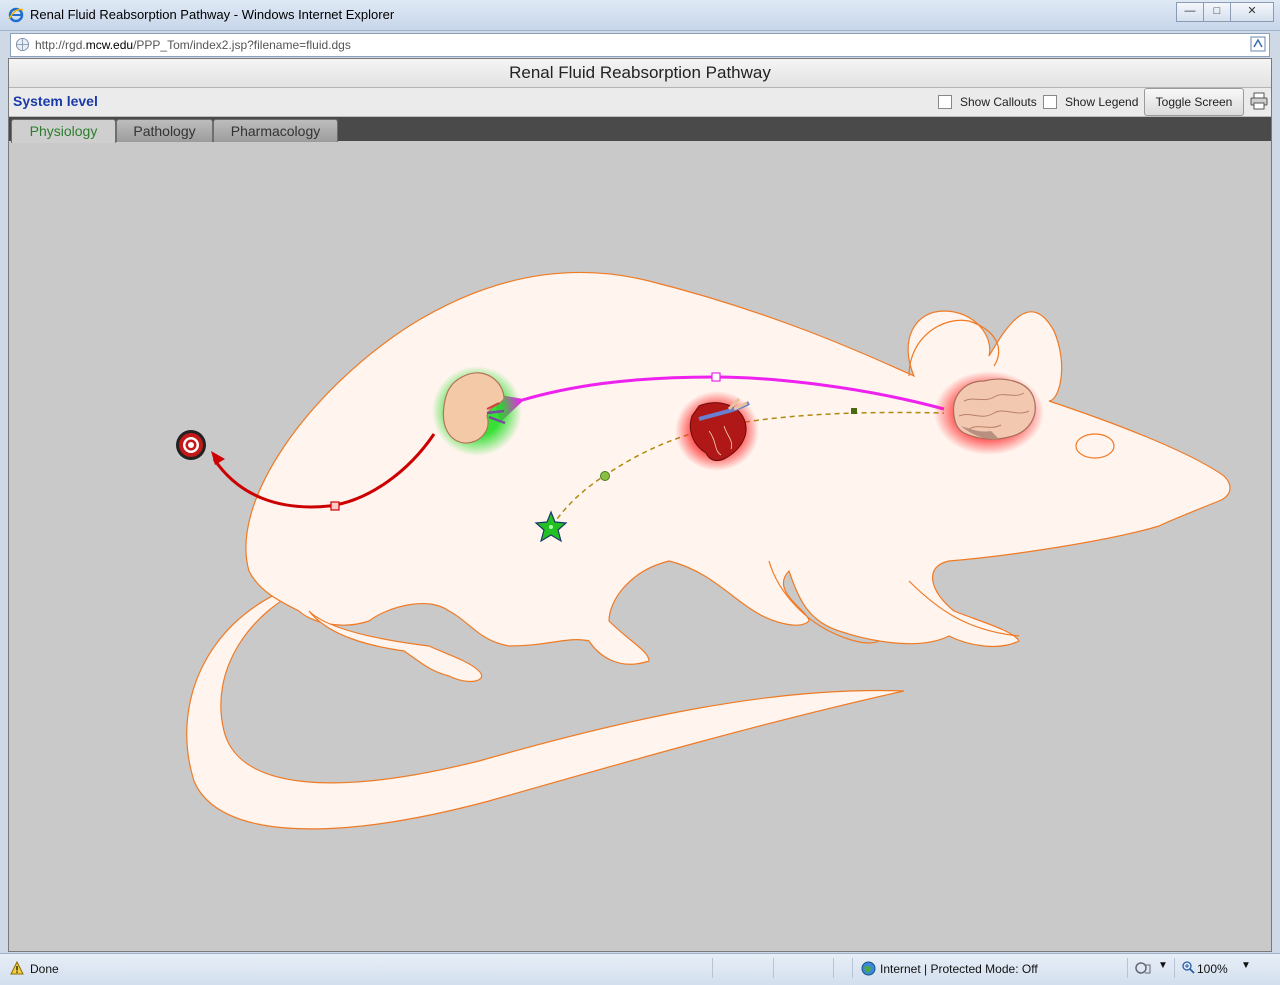 Image resolution: width=1280 pixels, height=985 pixels. I want to click on popup-blocker-icon, so click(1143, 968).